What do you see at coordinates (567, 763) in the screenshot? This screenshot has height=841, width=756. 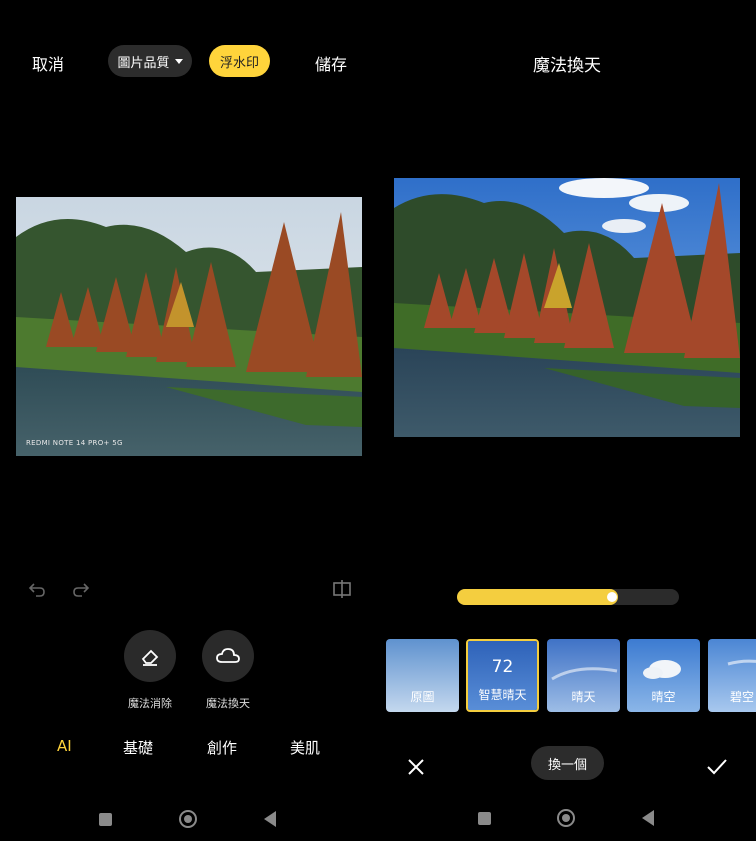 I see `swap-sky-button: 換一個` at bounding box center [567, 763].